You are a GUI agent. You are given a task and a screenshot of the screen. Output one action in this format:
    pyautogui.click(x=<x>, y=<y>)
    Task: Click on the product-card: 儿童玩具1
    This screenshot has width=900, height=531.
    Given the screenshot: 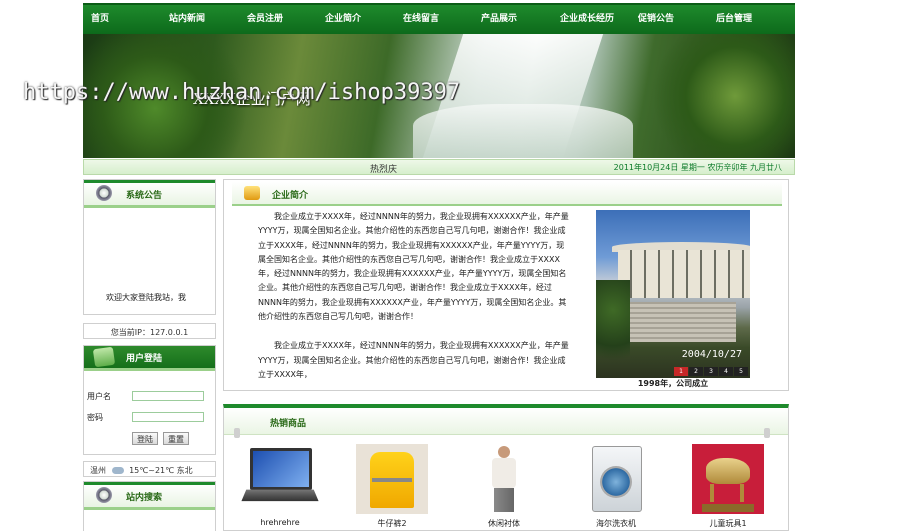 What is the action you would take?
    pyautogui.click(x=728, y=486)
    